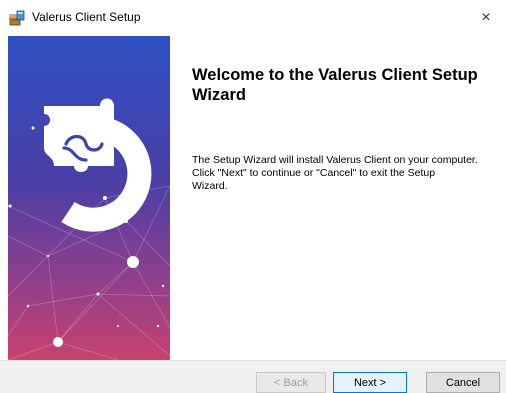 Image resolution: width=506 pixels, height=393 pixels. I want to click on window-title: Valerus Client Setup, so click(86, 17).